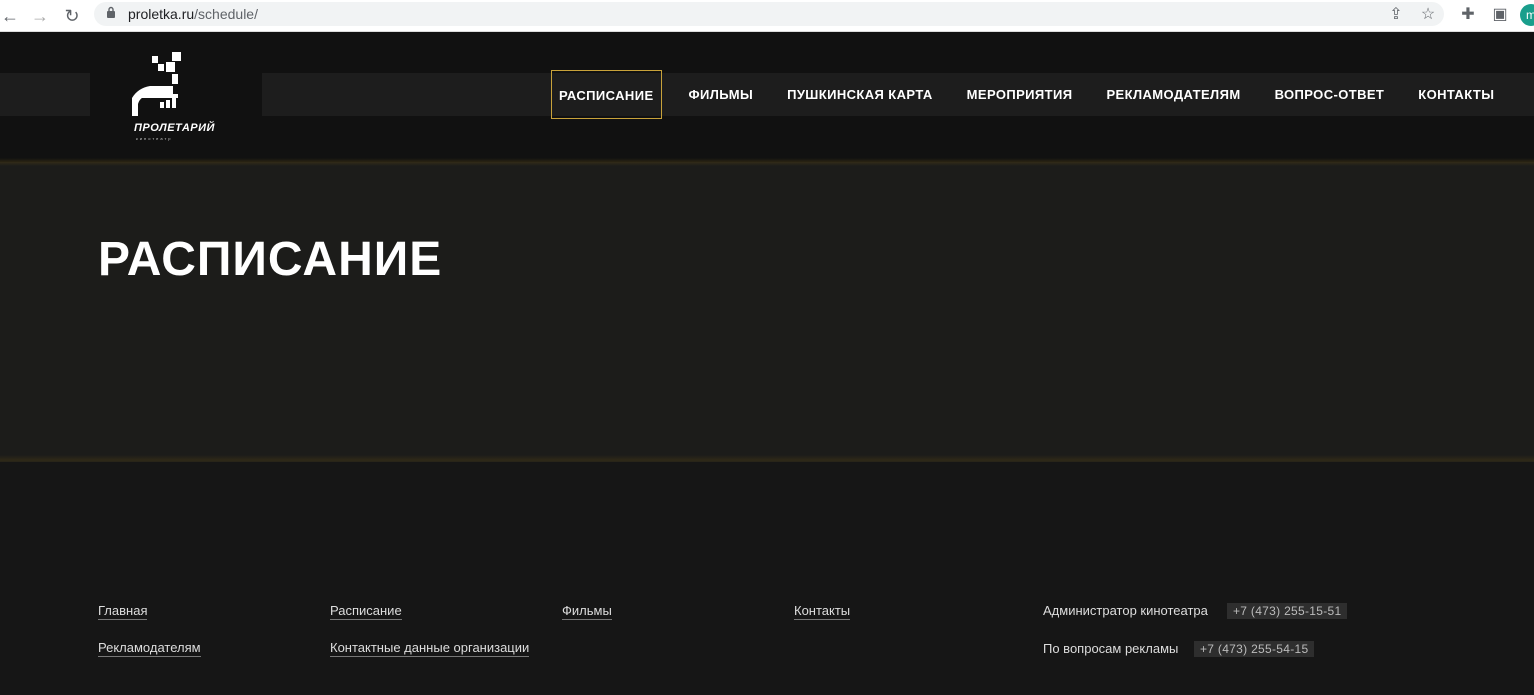 Image resolution: width=1534 pixels, height=695 pixels. Describe the element at coordinates (366, 611) in the screenshot. I see `footer-link-schedule: Расписание` at that location.